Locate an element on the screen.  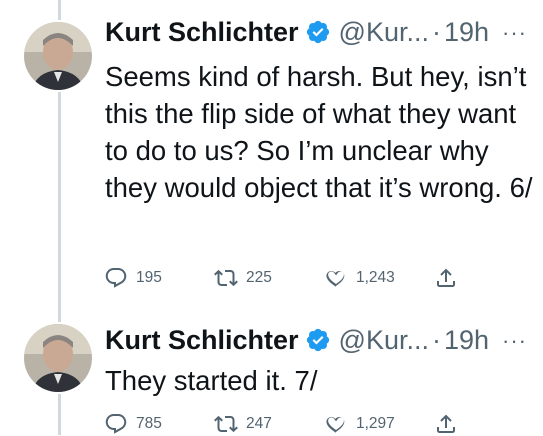
retweet-button: 247 is located at coordinates (243, 424).